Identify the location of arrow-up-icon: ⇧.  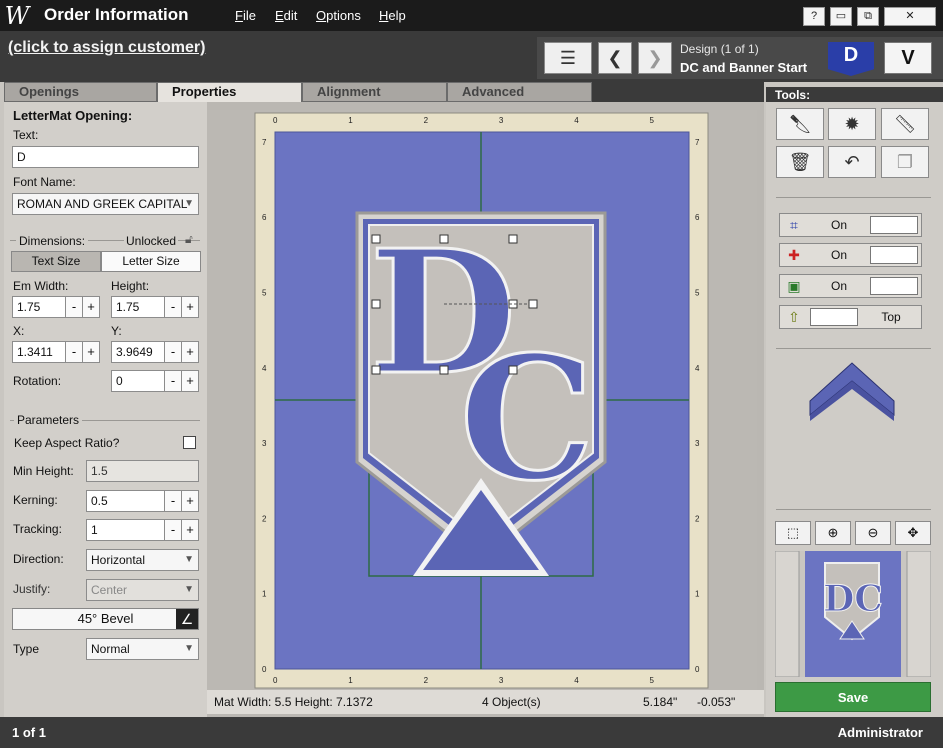
(794, 317).